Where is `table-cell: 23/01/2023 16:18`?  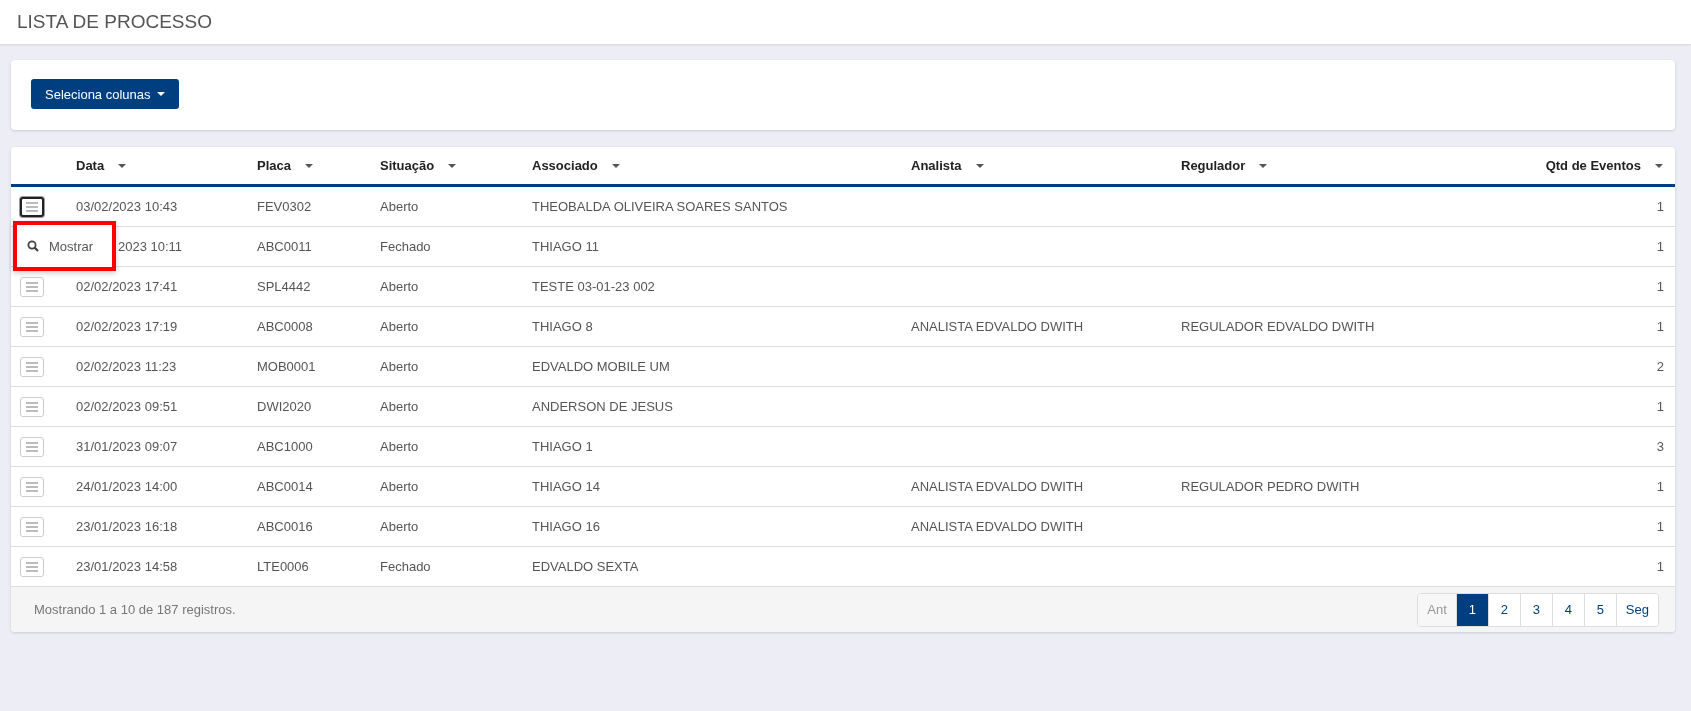 table-cell: 23/01/2023 16:18 is located at coordinates (127, 526).